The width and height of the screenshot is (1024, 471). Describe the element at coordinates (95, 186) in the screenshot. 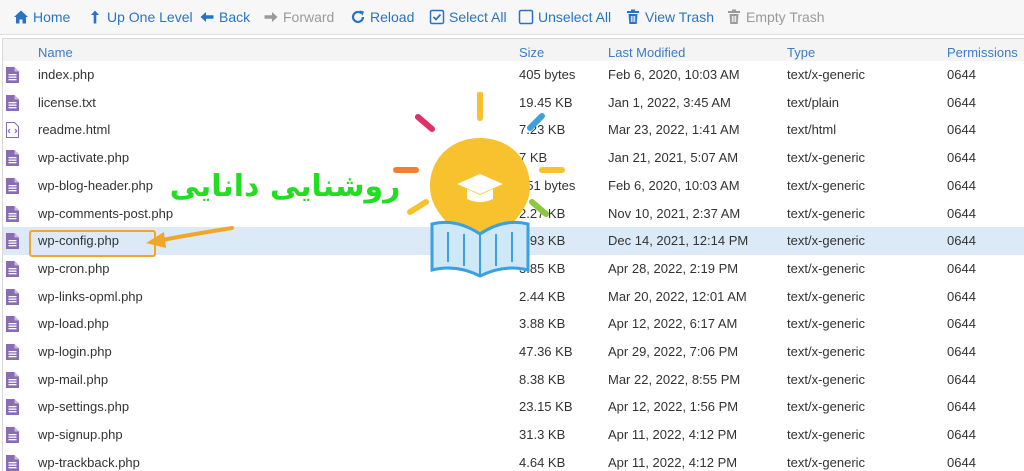

I see `file-name: wp-blog-header.php` at that location.